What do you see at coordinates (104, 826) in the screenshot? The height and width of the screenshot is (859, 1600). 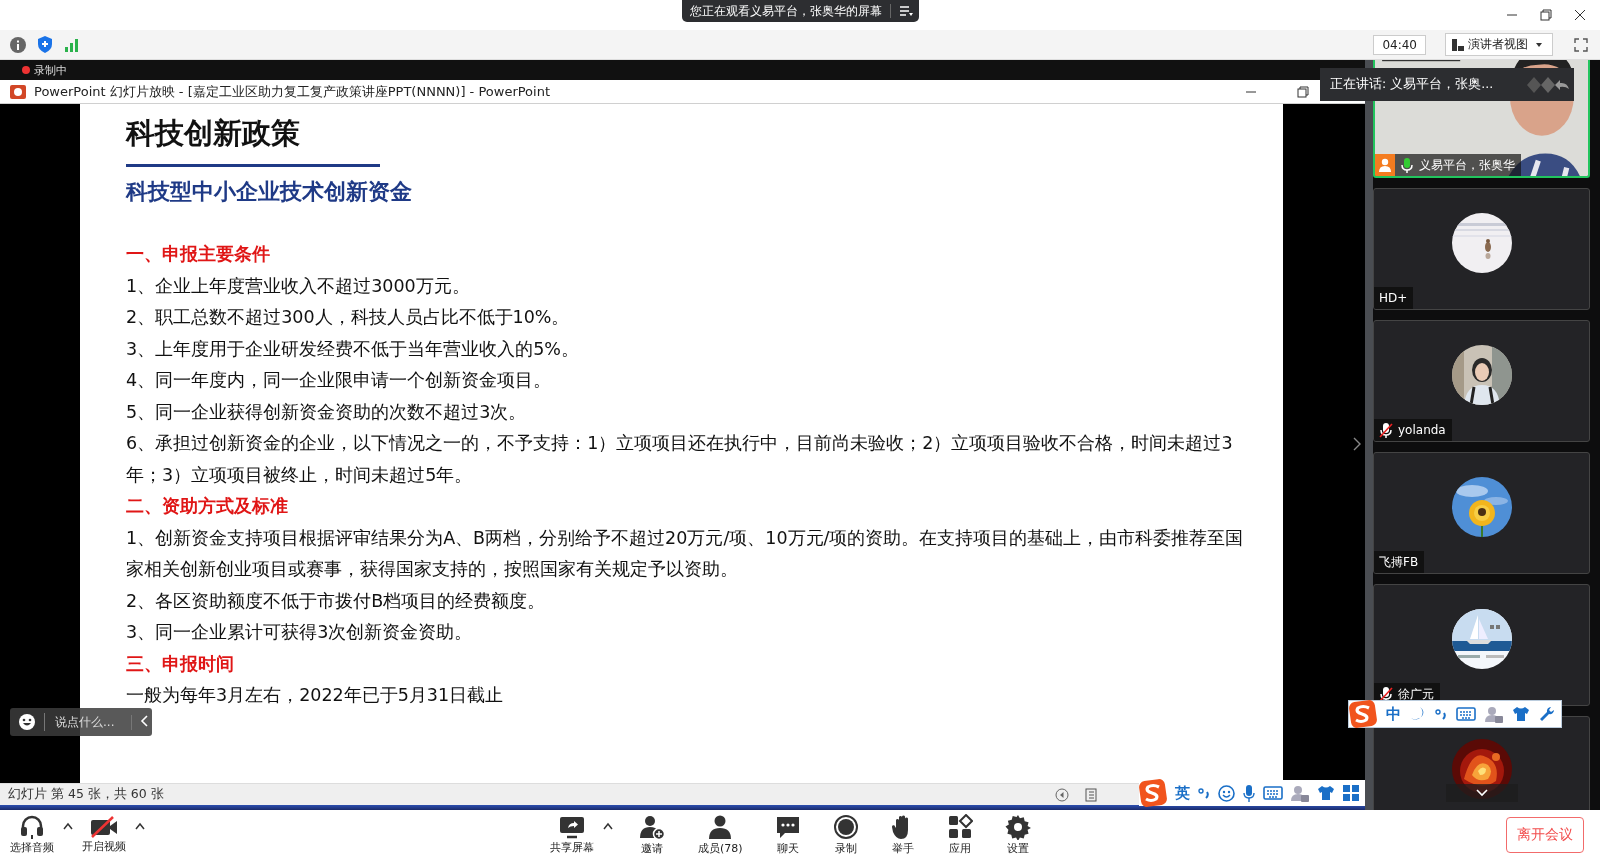 I see `camera-off-icon` at bounding box center [104, 826].